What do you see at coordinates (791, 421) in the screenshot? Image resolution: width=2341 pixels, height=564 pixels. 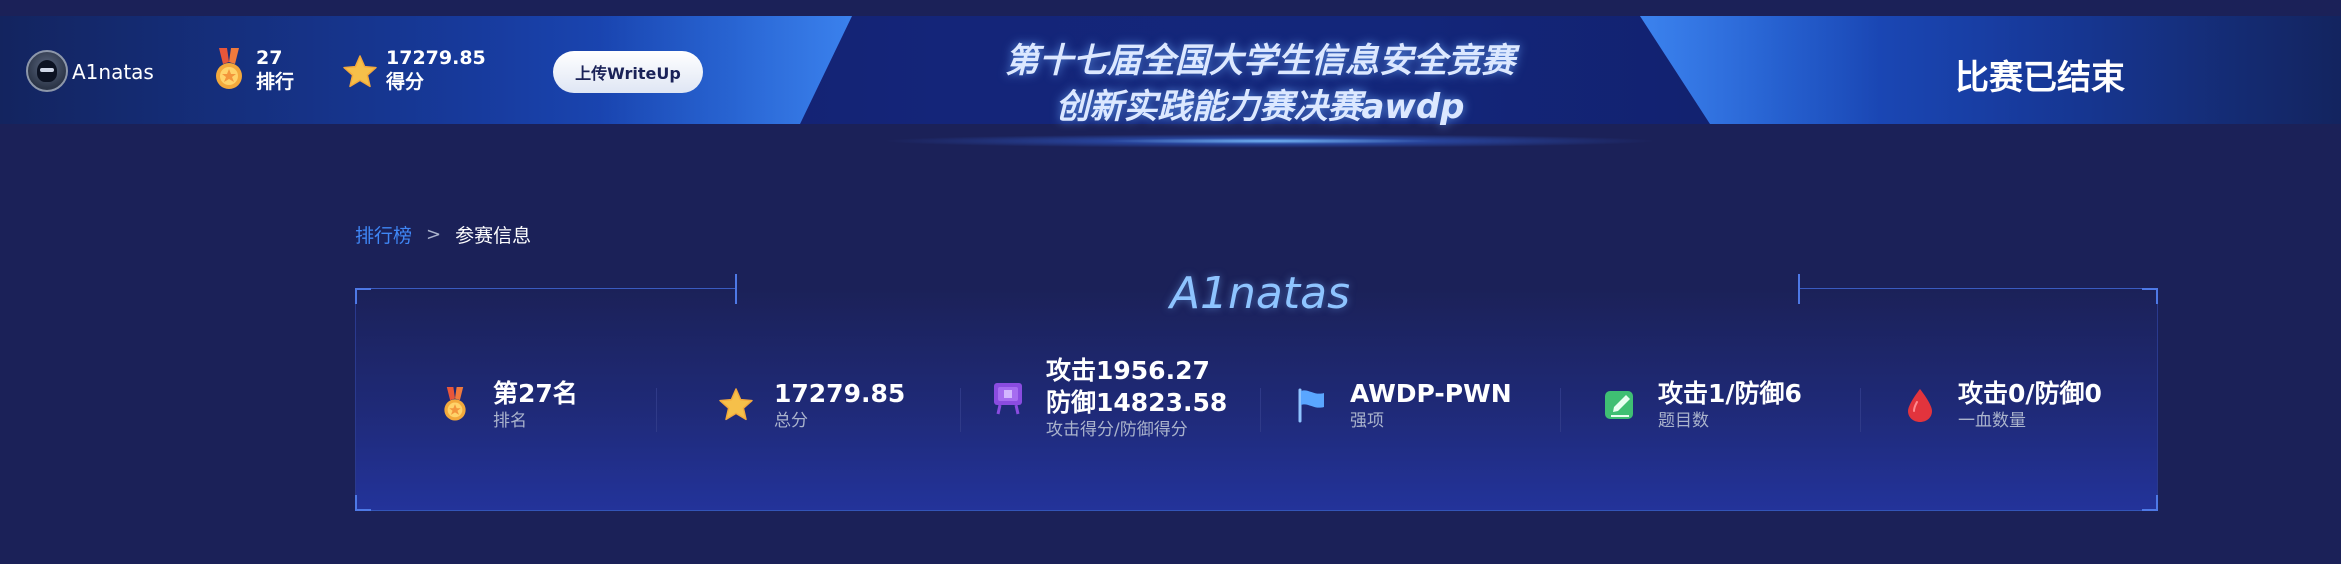 I see `stat-total-score-label: 总分` at bounding box center [791, 421].